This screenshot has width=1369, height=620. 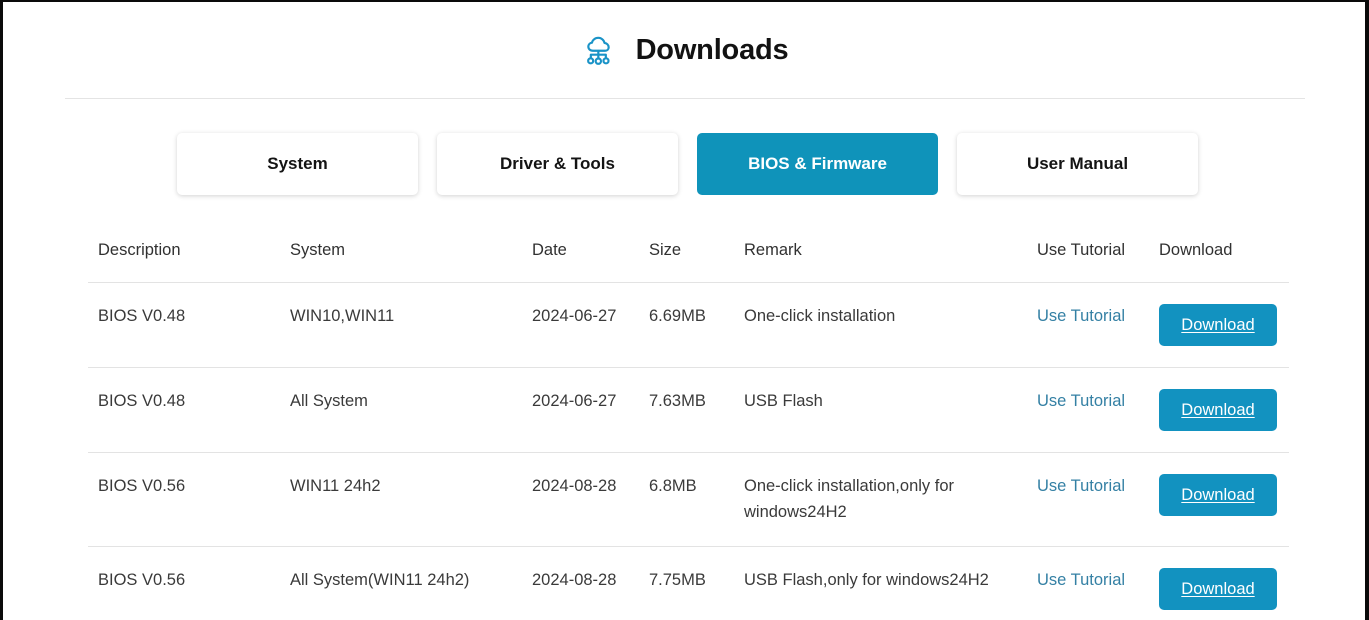 I want to click on tab-system-label: System, so click(x=297, y=163).